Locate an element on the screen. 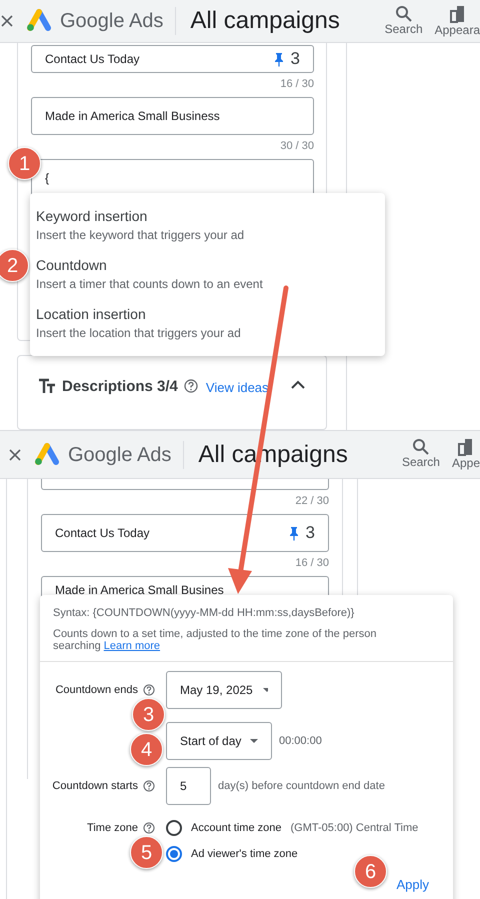  radio-label: Account time zone is located at coordinates (236, 828).